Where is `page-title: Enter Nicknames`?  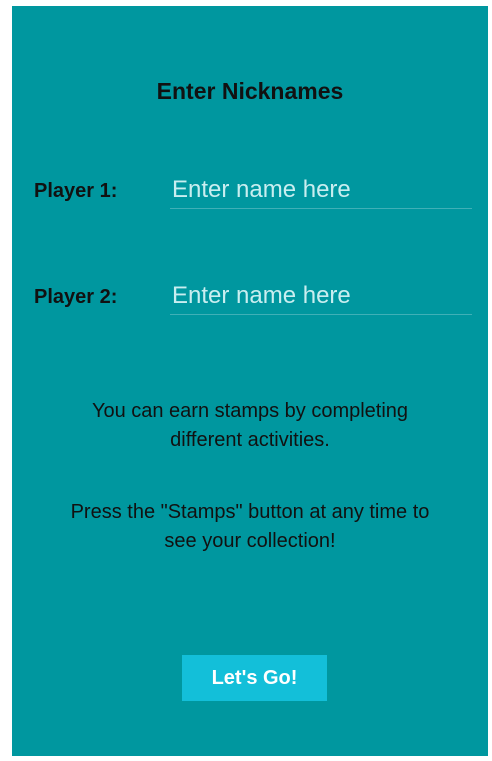
page-title: Enter Nicknames is located at coordinates (250, 91).